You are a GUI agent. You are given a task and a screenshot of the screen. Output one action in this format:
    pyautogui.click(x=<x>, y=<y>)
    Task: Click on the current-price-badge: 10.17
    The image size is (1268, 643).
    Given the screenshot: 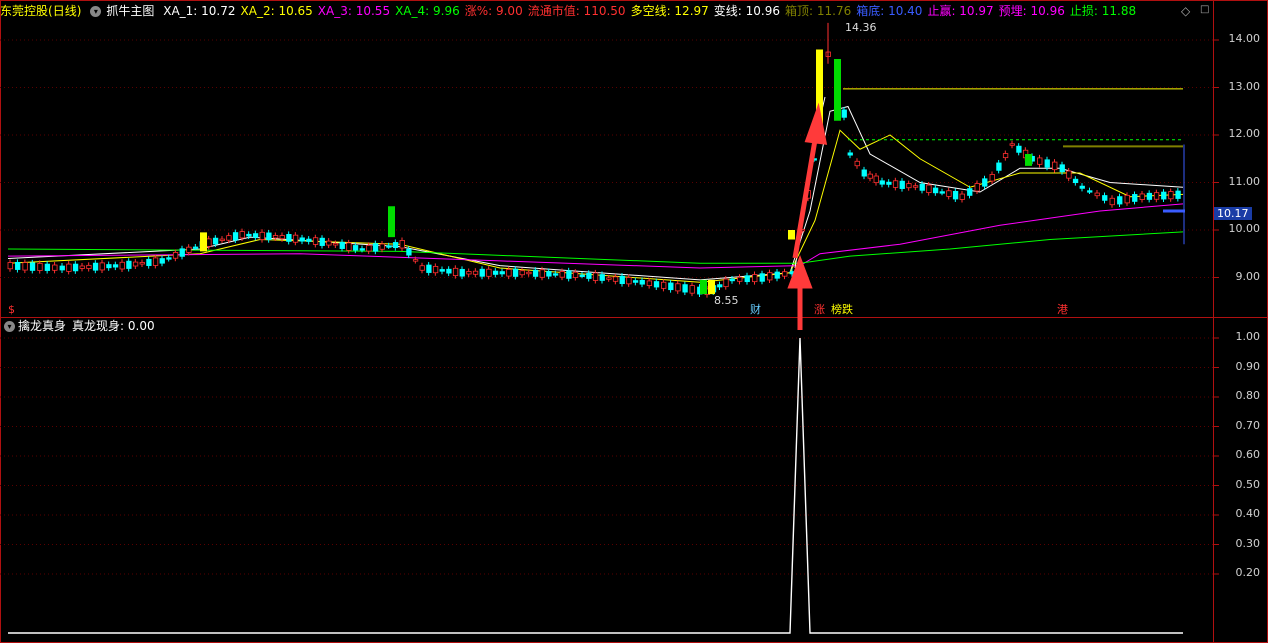 What is the action you would take?
    pyautogui.click(x=1233, y=213)
    